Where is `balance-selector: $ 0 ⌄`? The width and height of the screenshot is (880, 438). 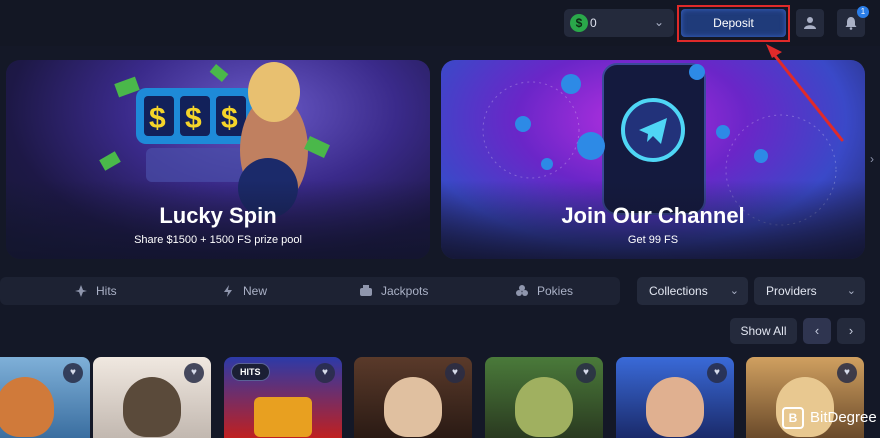 balance-selector: $ 0 ⌄ is located at coordinates (619, 23).